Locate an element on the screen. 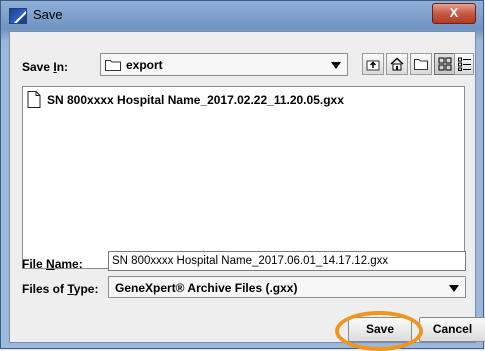 Image resolution: width=485 pixels, height=351 pixels. details-view-icon is located at coordinates (464, 64).